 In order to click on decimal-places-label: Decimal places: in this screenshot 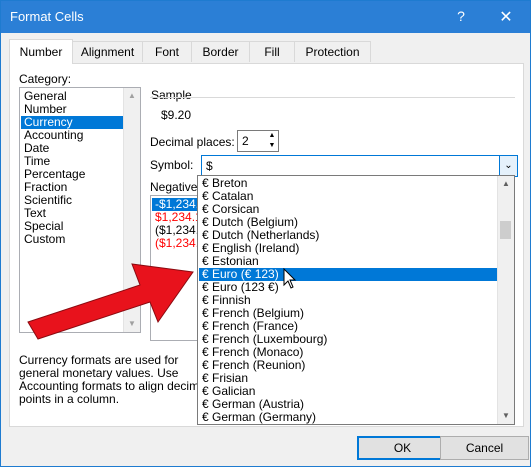, I will do `click(192, 142)`.